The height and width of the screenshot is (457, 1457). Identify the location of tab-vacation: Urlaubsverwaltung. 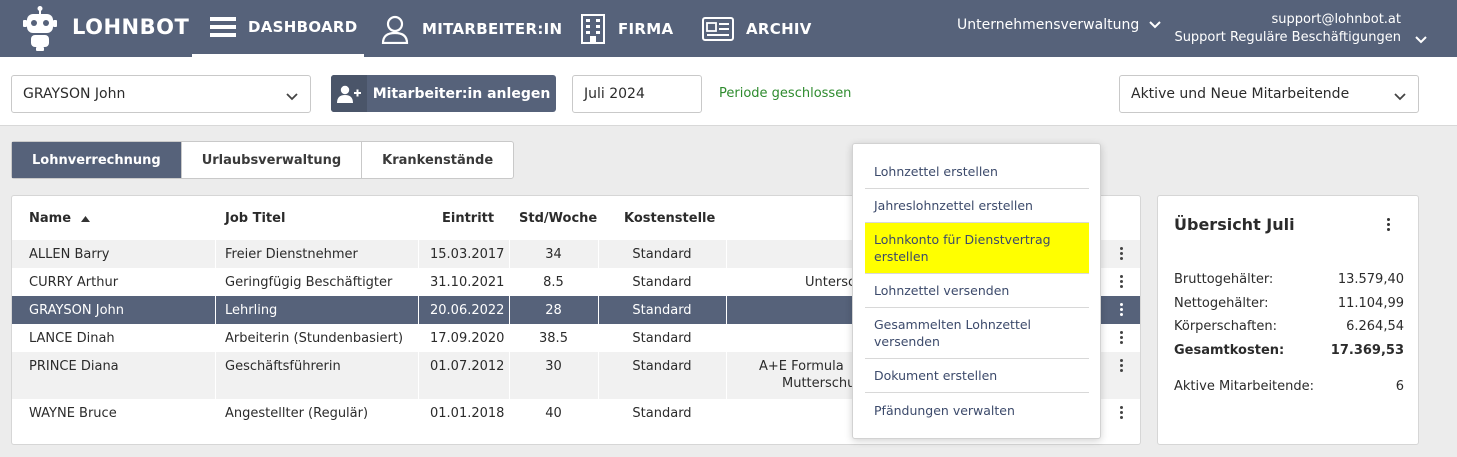
(272, 160).